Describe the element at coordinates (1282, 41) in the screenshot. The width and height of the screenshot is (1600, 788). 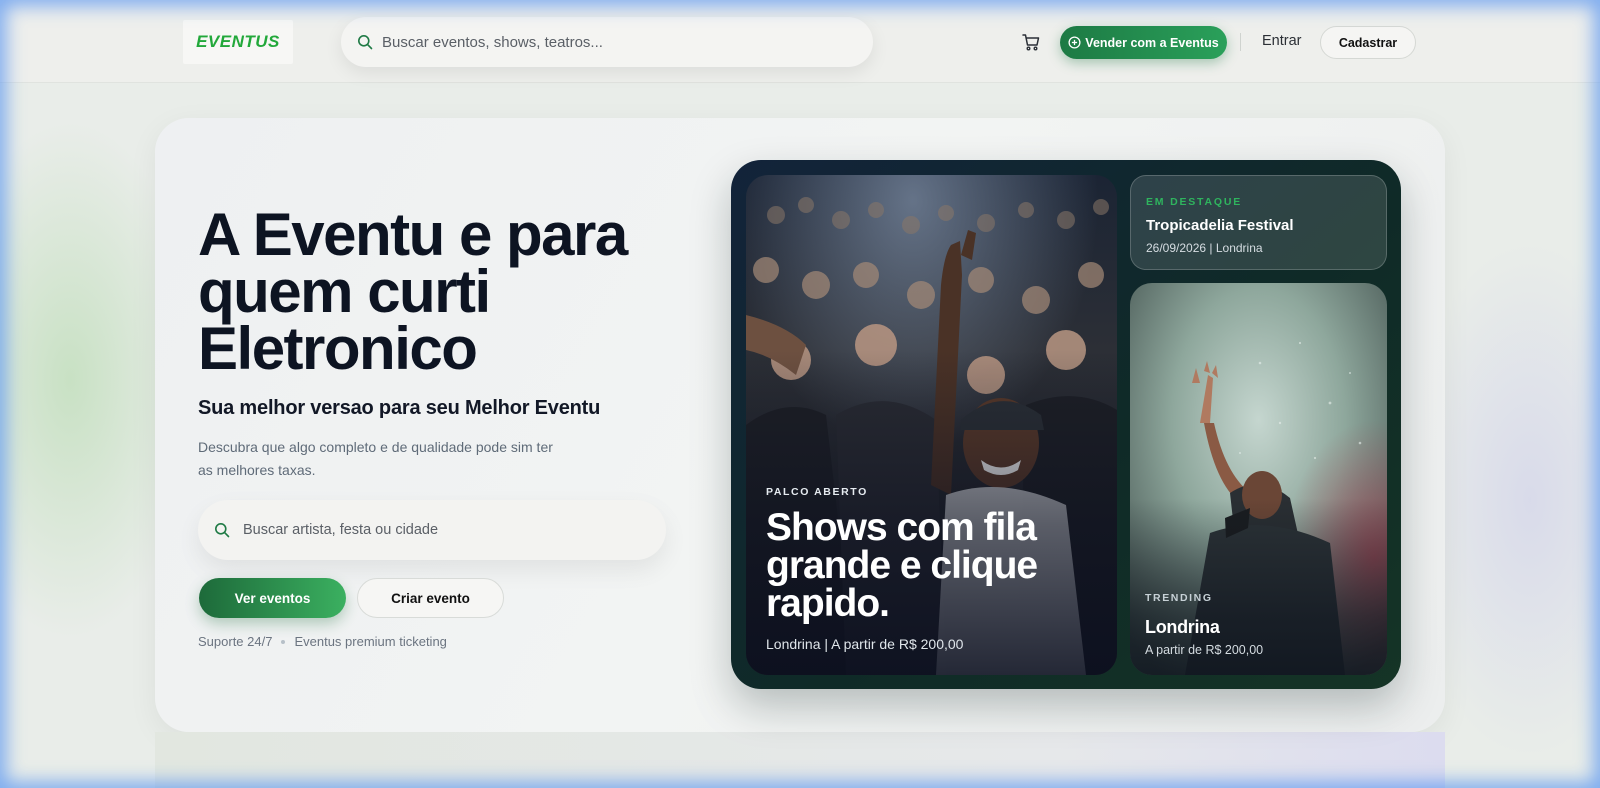
I see `login-link: Entrar` at that location.